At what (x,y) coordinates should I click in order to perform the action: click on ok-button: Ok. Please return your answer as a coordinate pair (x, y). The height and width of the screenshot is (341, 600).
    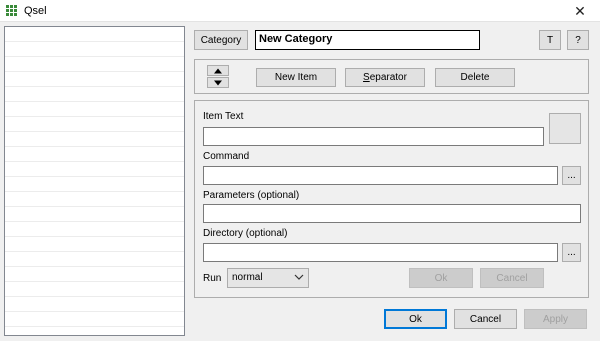
    Looking at the image, I should click on (415, 319).